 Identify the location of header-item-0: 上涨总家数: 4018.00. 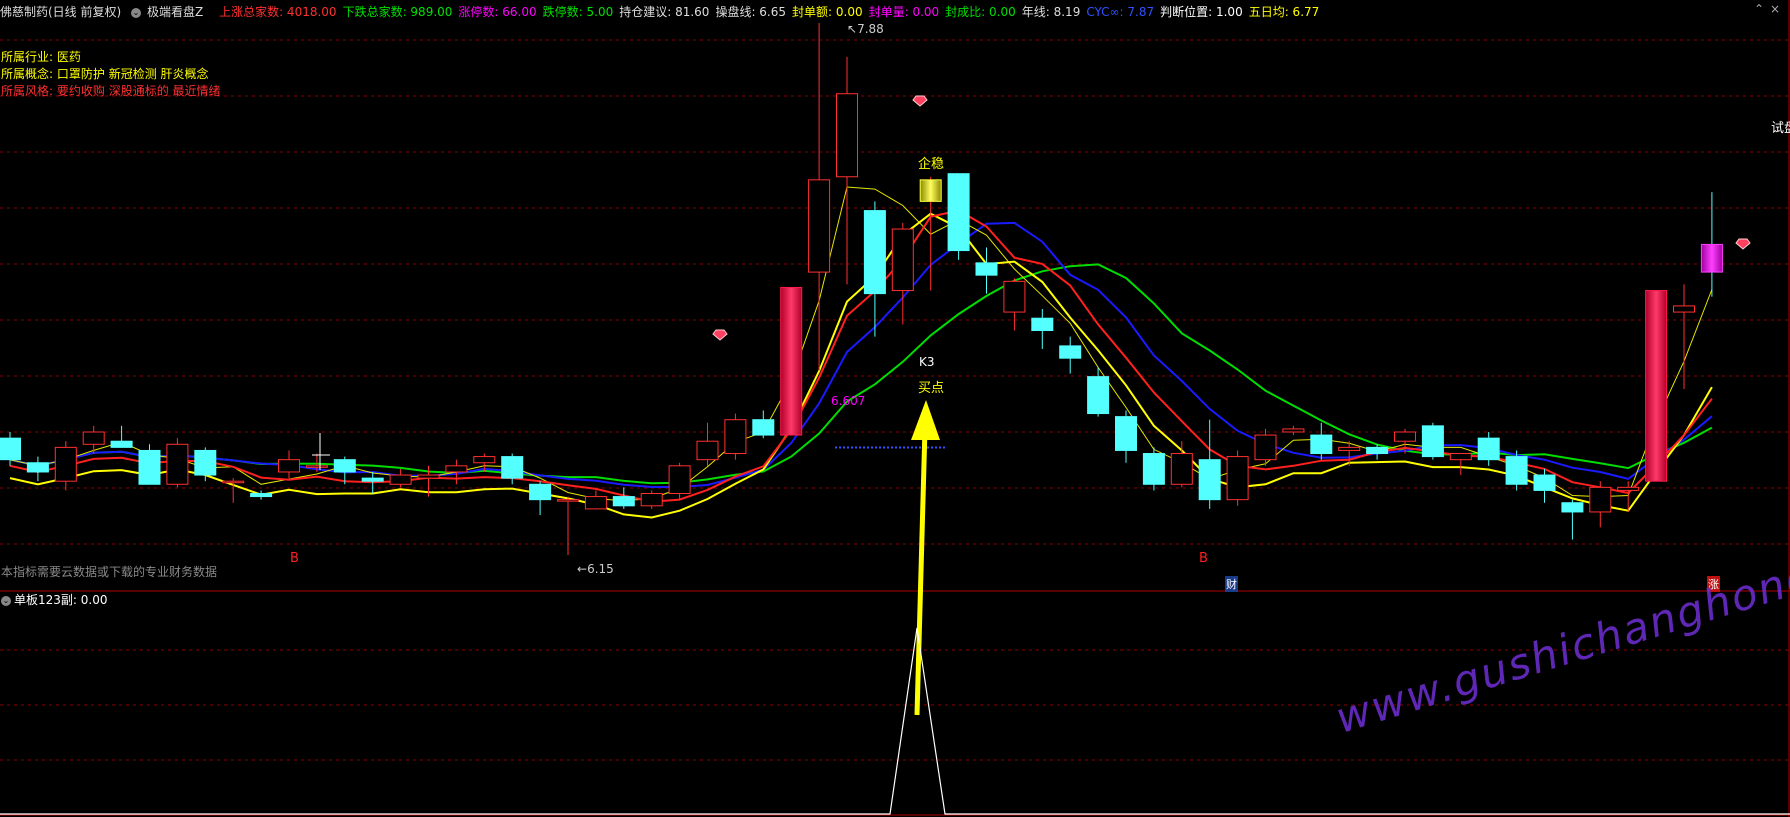
(278, 12).